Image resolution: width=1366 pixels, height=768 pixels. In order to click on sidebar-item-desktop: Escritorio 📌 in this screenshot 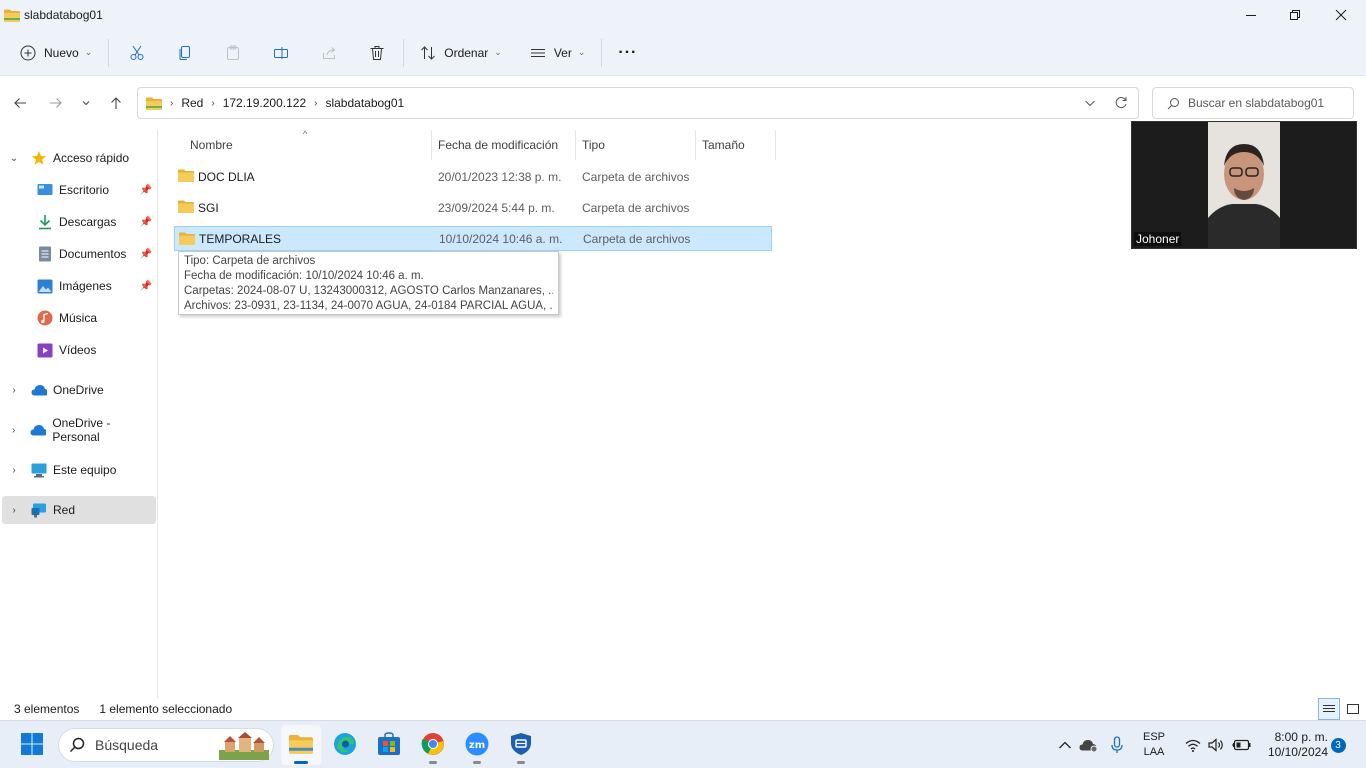, I will do `click(79, 190)`.